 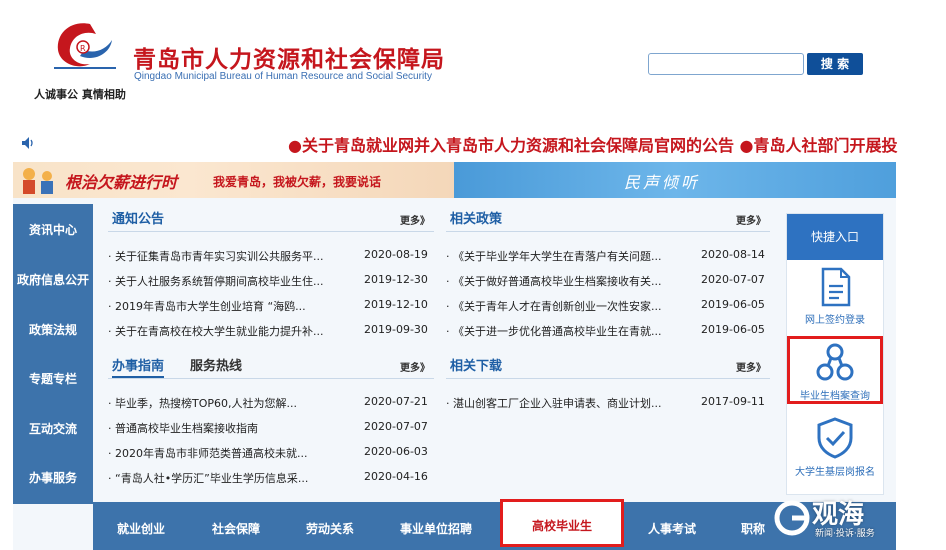 I want to click on svg-text: R, so click(x=83, y=48).